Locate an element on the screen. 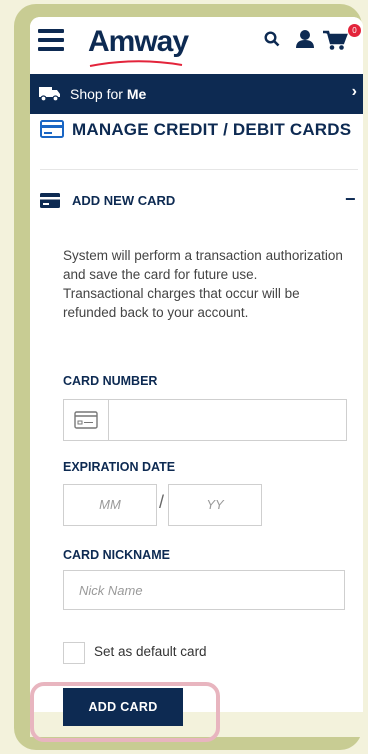 The image size is (368, 754). card-nickname-input is located at coordinates (204, 590).